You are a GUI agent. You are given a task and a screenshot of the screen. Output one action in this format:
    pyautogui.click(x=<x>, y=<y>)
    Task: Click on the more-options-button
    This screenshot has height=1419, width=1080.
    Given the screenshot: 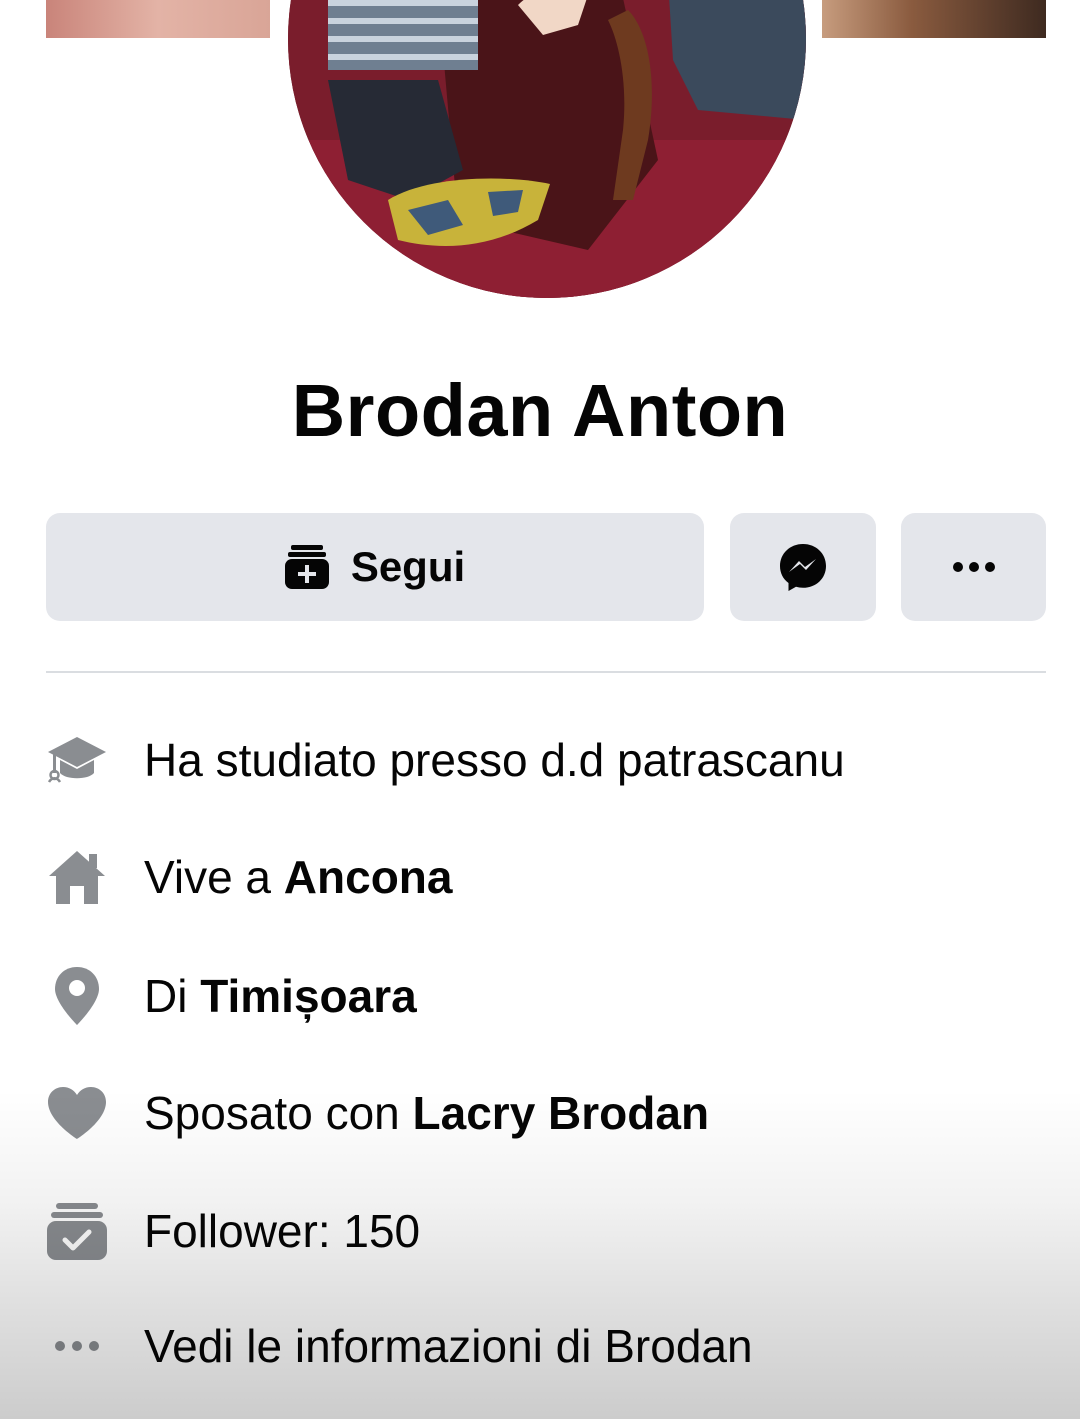 What is the action you would take?
    pyautogui.click(x=973, y=567)
    